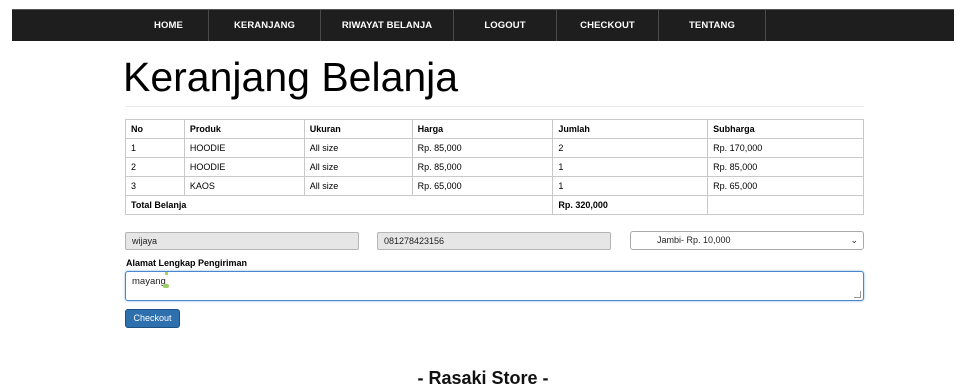 This screenshot has width=966, height=392. Describe the element at coordinates (630, 148) in the screenshot. I see `cell-jumlah: 2` at that location.